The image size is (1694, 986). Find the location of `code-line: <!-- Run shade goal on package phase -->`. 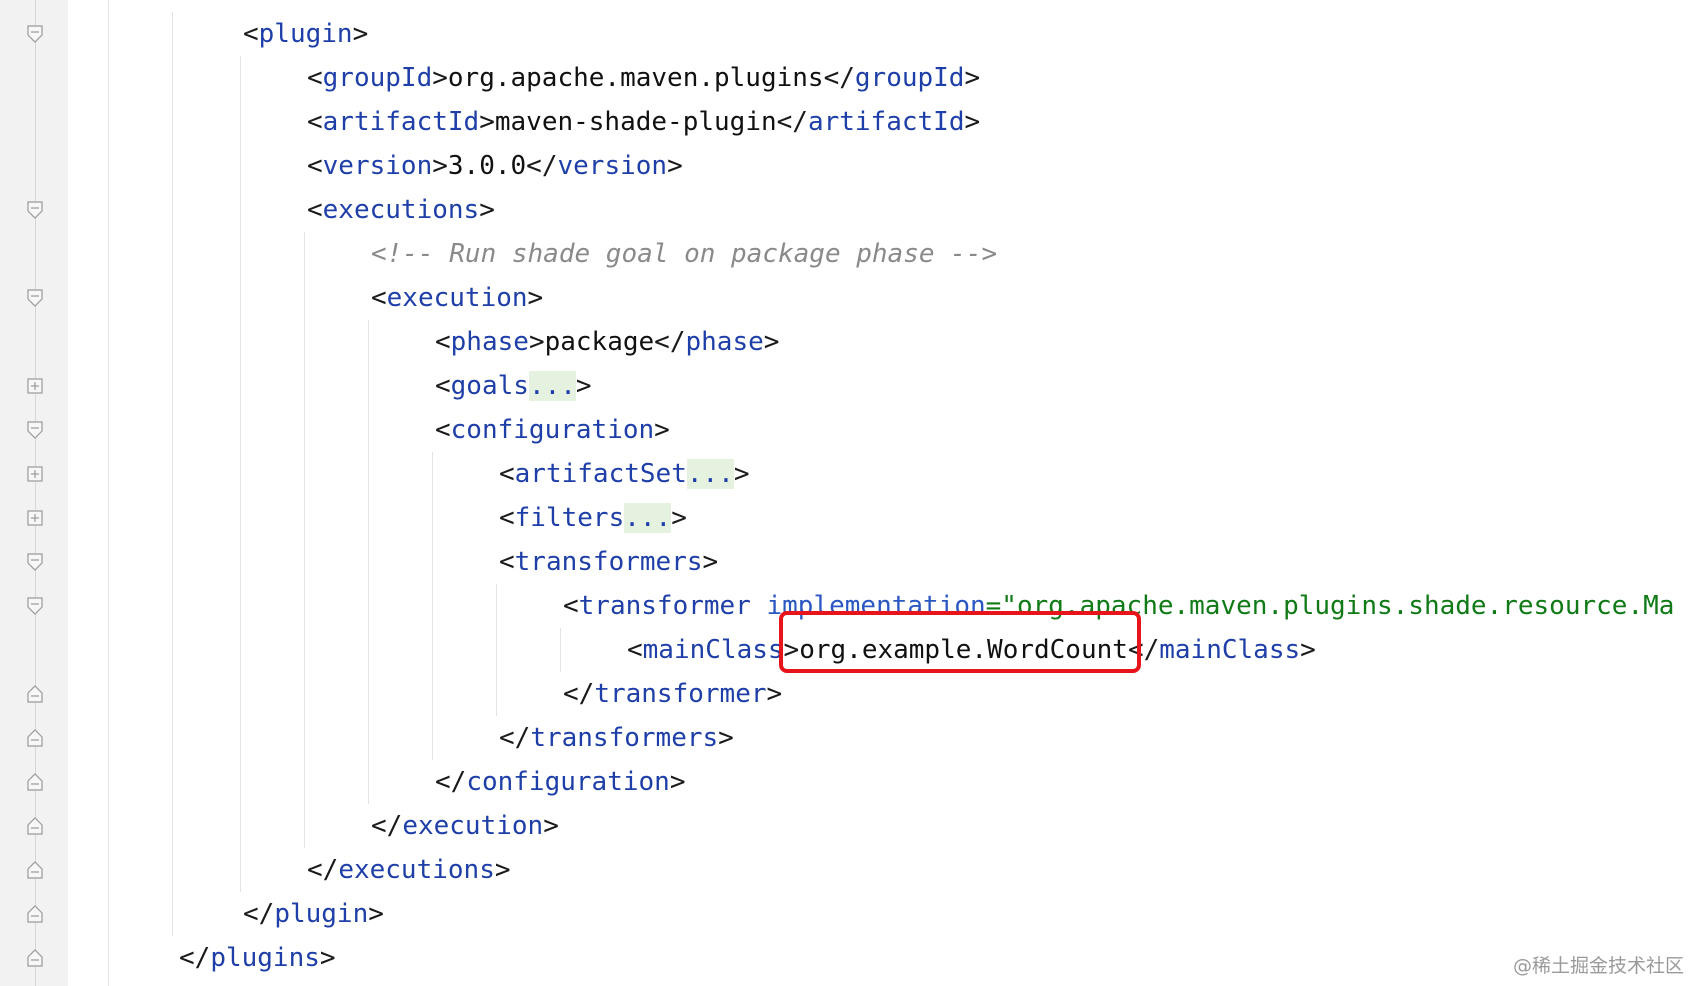

code-line: <!-- Run shade goal on package phase --> is located at coordinates (684, 254).